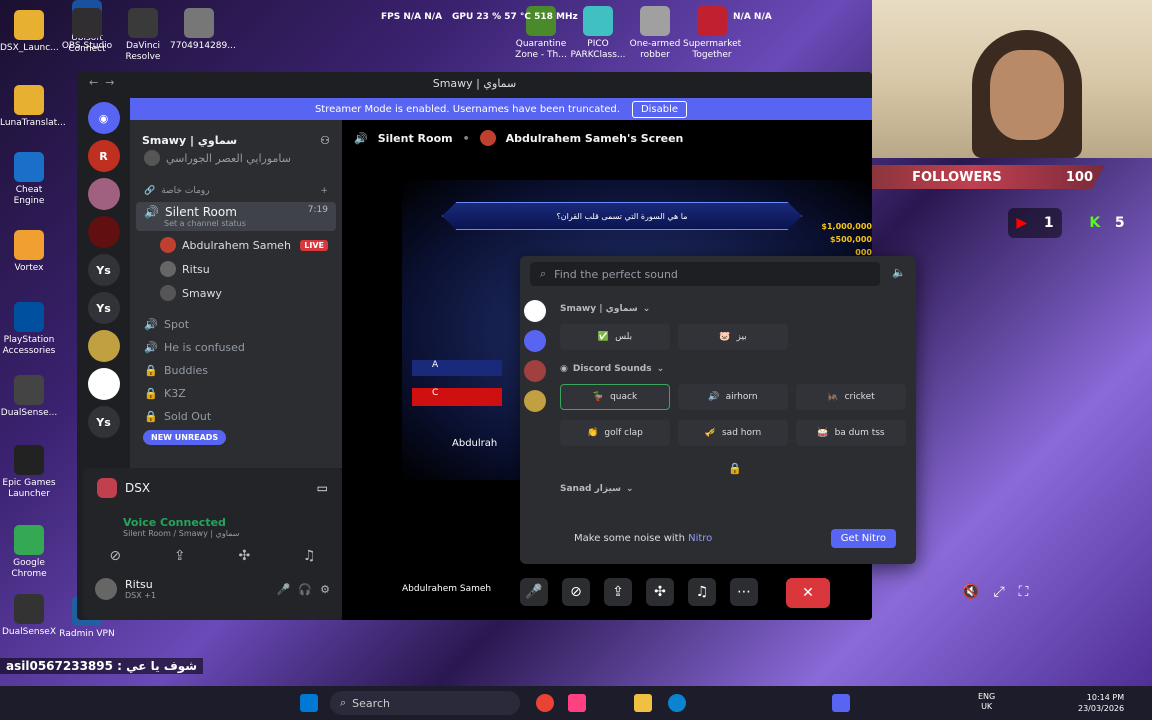 This screenshot has width=1152, height=720. I want to click on sound-button: ✅ بلس, so click(615, 337).